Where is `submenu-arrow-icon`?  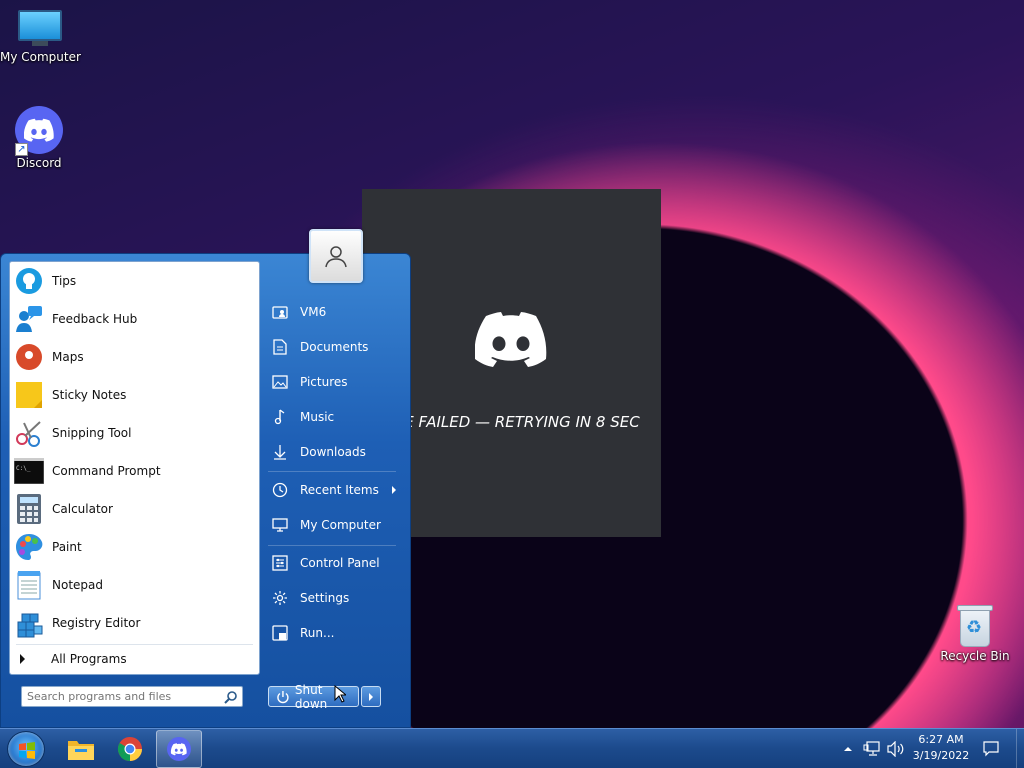
submenu-arrow-icon is located at coordinates (394, 490).